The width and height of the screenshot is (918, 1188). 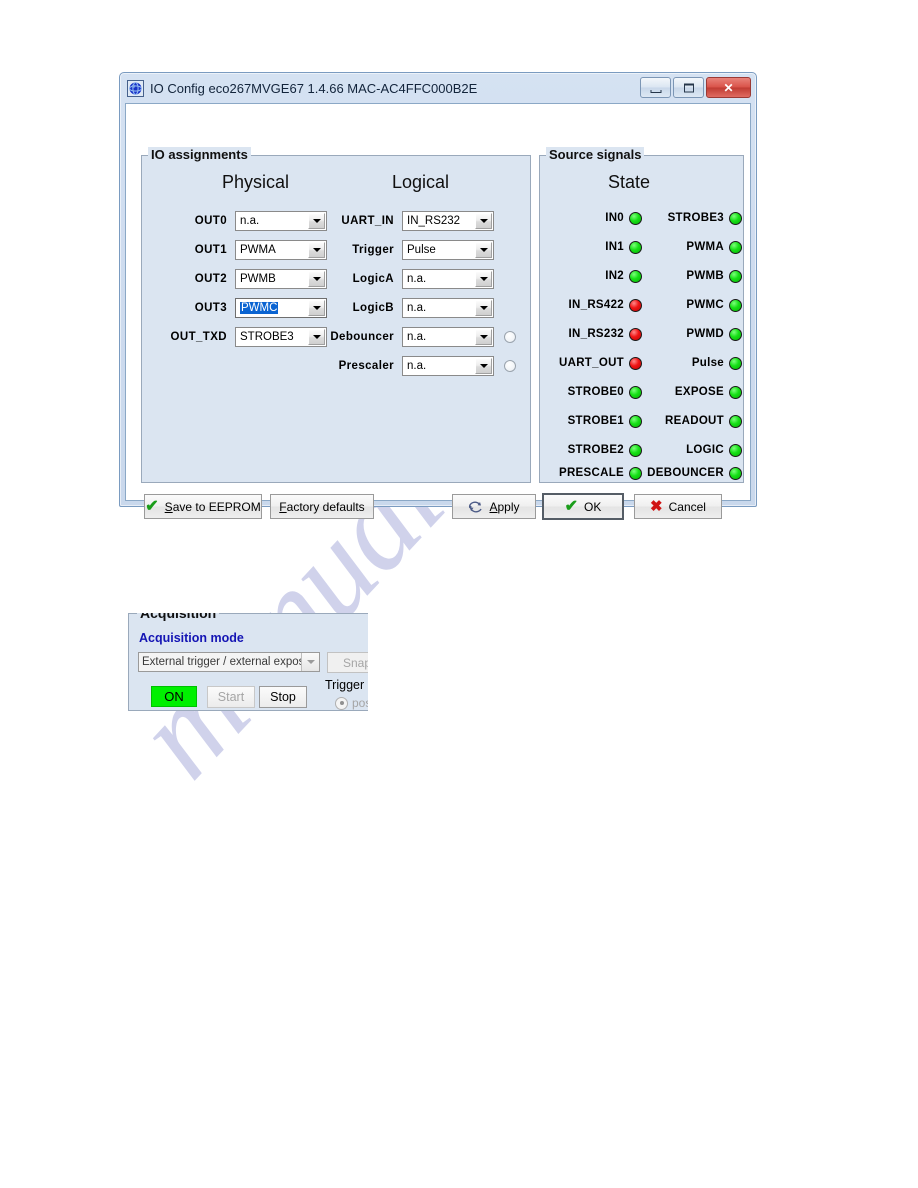 I want to click on led-strobe0, so click(x=635, y=392).